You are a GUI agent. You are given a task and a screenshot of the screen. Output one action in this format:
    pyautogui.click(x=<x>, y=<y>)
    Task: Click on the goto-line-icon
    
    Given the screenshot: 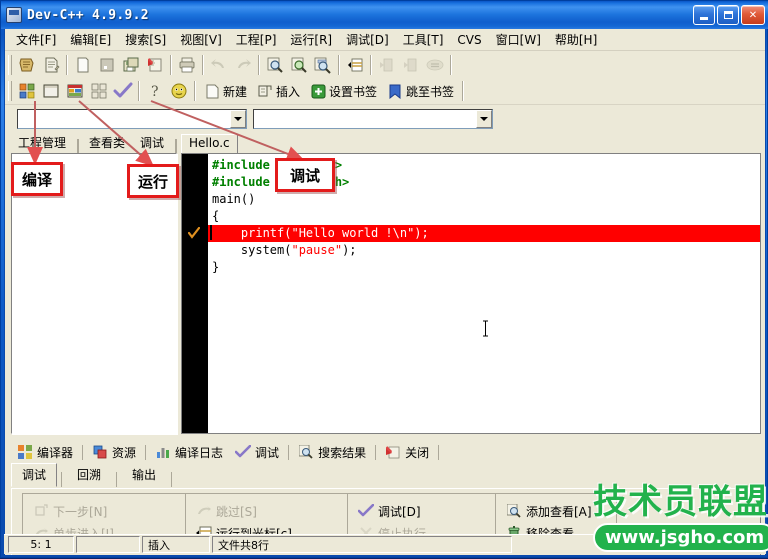 What is the action you would take?
    pyautogui.click(x=355, y=65)
    